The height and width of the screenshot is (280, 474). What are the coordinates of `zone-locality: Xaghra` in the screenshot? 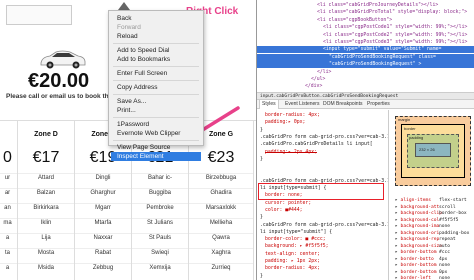 It's located at (221, 252).